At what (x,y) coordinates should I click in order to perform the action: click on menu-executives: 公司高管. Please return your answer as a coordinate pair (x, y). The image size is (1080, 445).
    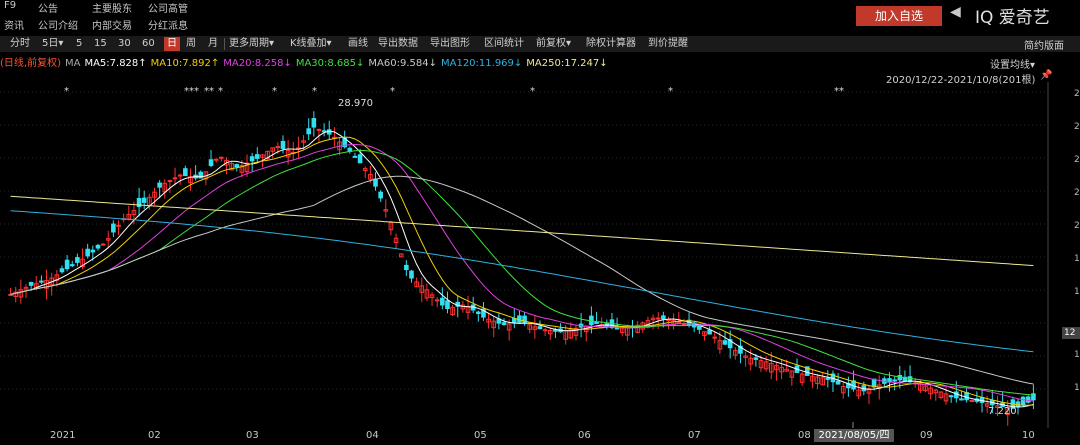
    Looking at the image, I should click on (168, 7).